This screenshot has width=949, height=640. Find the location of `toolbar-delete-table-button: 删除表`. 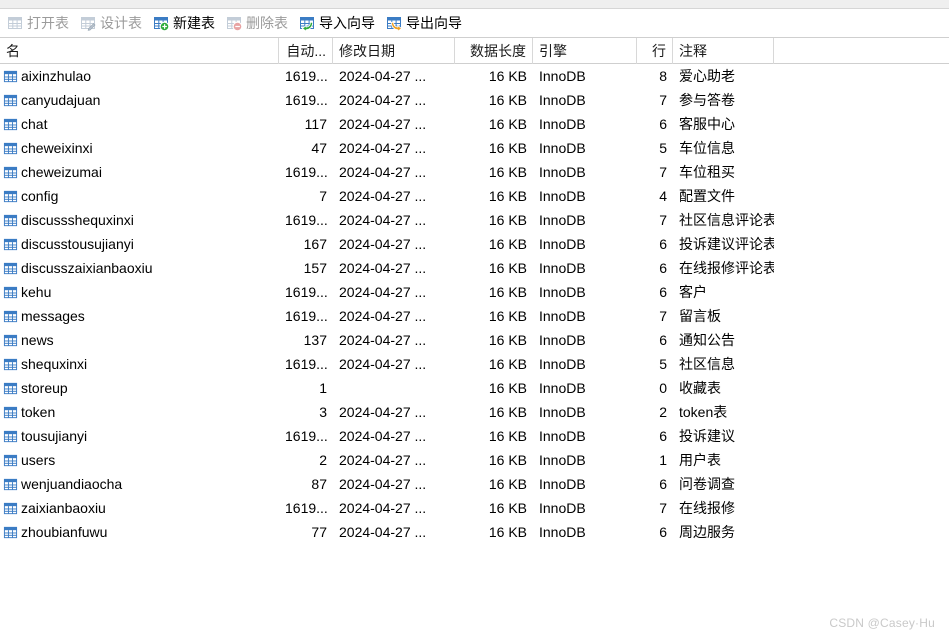

toolbar-delete-table-button: 删除表 is located at coordinates (259, 23).